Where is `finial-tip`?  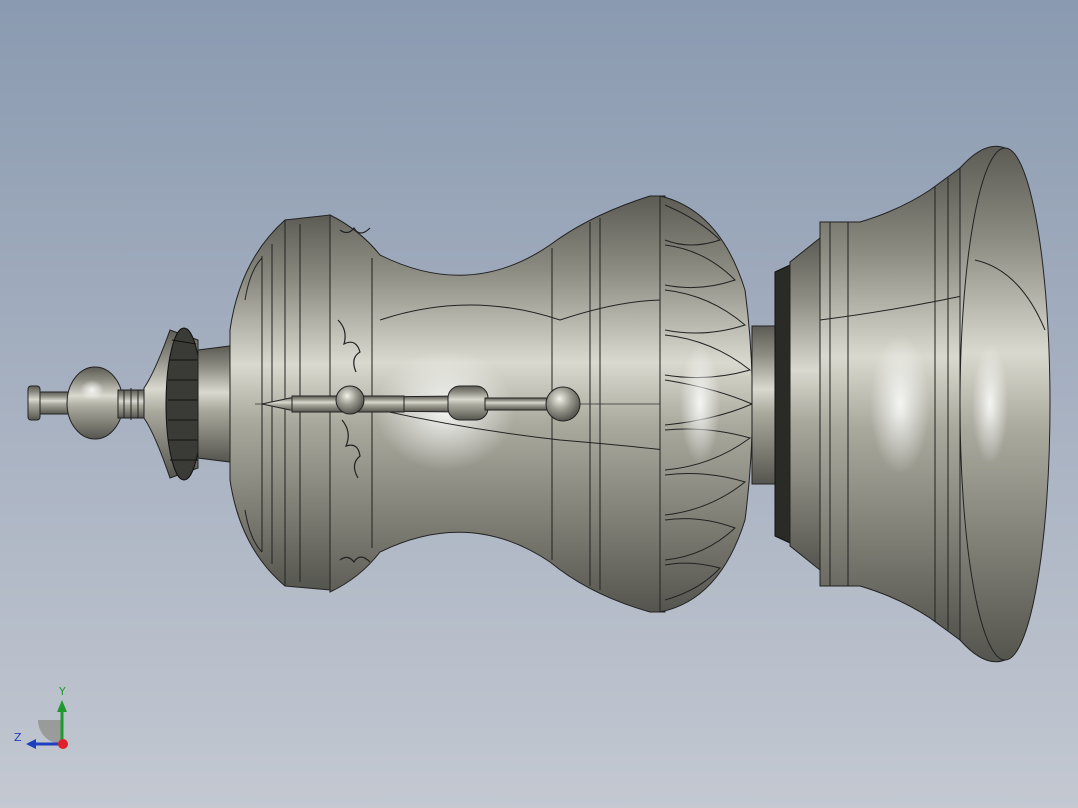 finial-tip is located at coordinates (86, 403).